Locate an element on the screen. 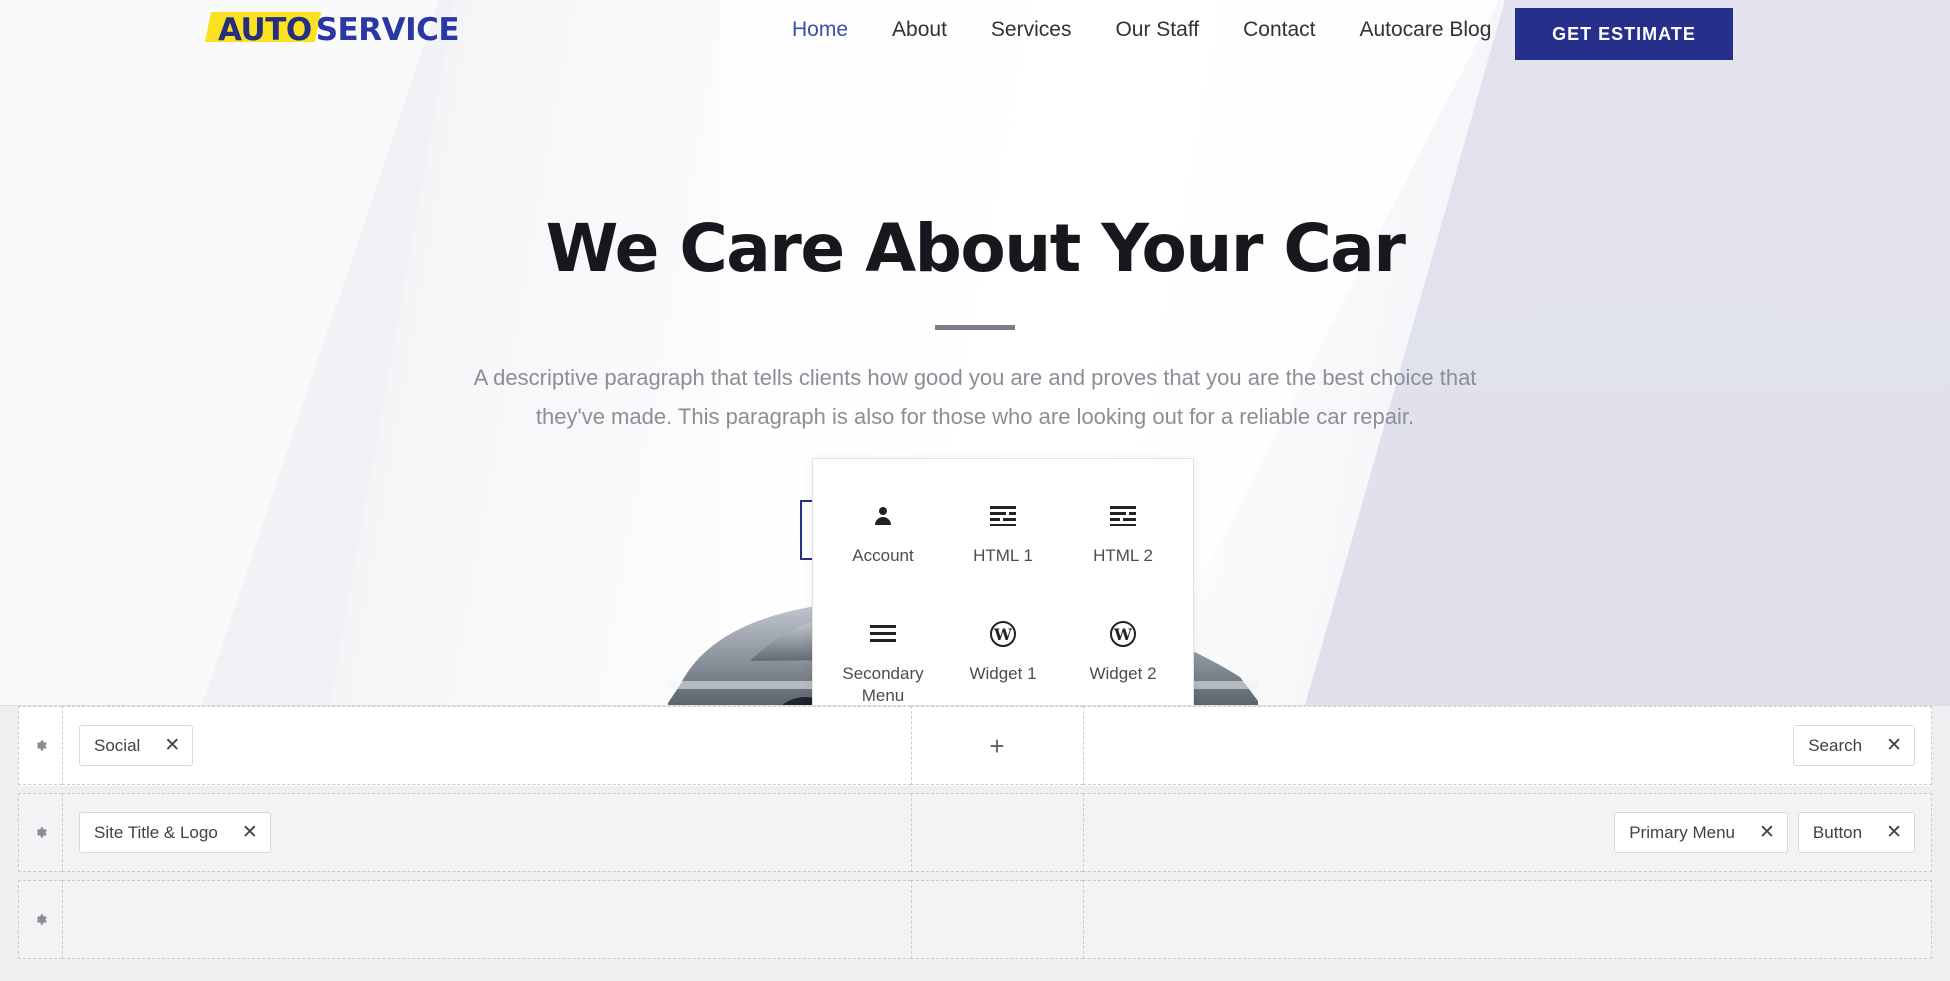  hamburger-menu-icon is located at coordinates (883, 634).